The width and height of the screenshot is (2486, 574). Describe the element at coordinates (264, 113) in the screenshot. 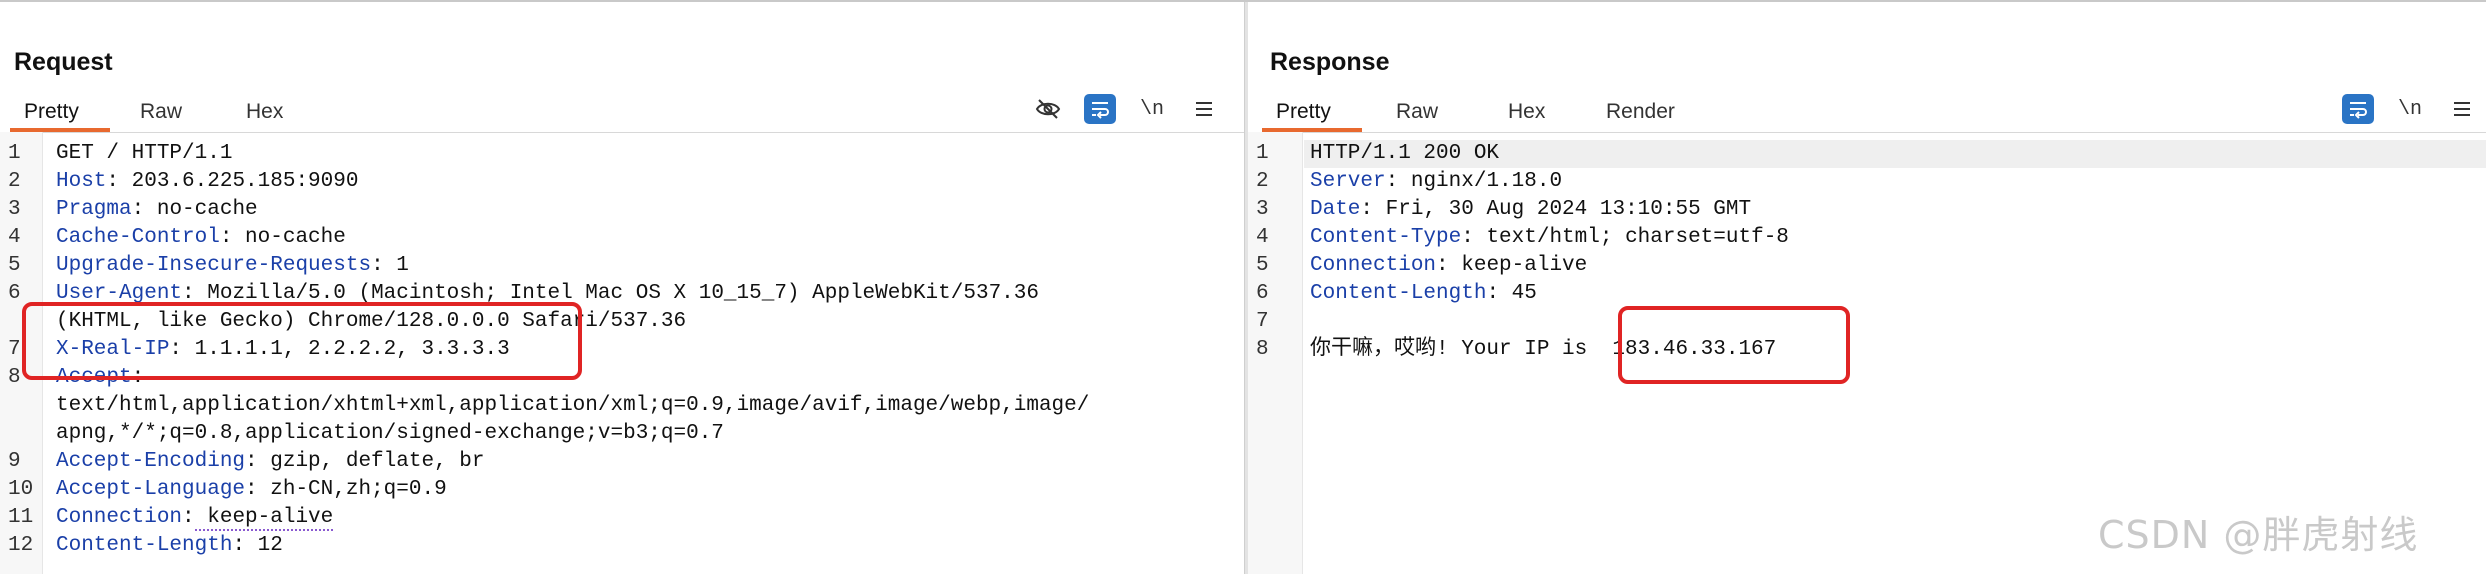

I see `request-tab-hex: Hex` at that location.